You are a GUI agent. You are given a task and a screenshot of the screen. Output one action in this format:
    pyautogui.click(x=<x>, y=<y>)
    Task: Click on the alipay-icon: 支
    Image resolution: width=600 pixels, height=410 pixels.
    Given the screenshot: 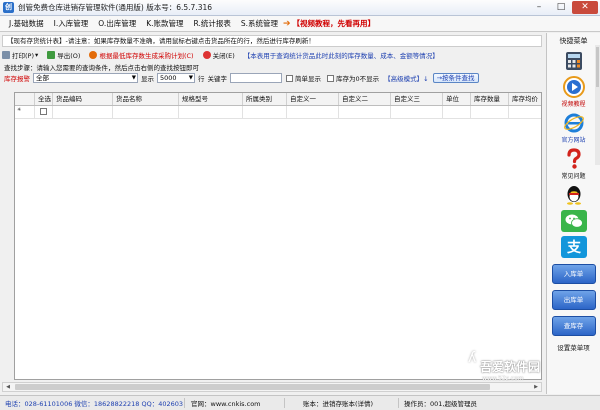 What is the action you would take?
    pyautogui.click(x=574, y=247)
    